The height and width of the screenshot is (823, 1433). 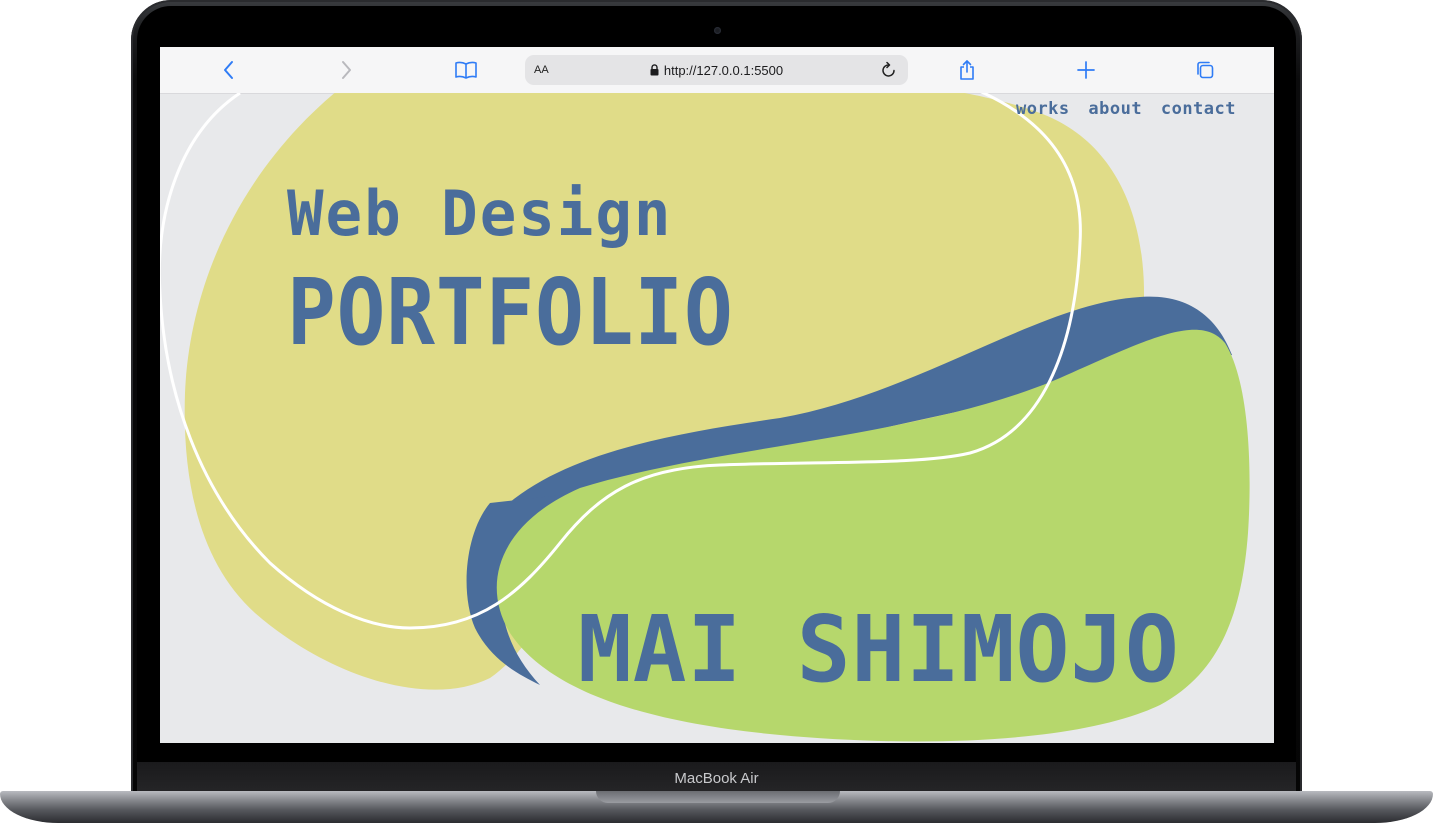 What do you see at coordinates (510, 312) in the screenshot?
I see `heading-portfolio: PORTFOLIO` at bounding box center [510, 312].